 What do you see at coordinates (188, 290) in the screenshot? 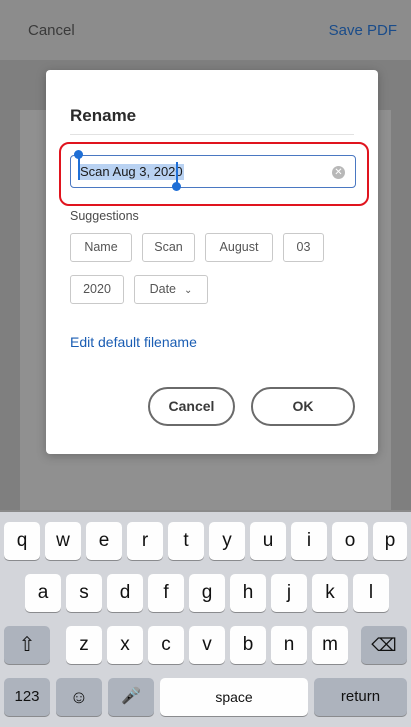
I see `chevron-down-icon: ⌄` at bounding box center [188, 290].